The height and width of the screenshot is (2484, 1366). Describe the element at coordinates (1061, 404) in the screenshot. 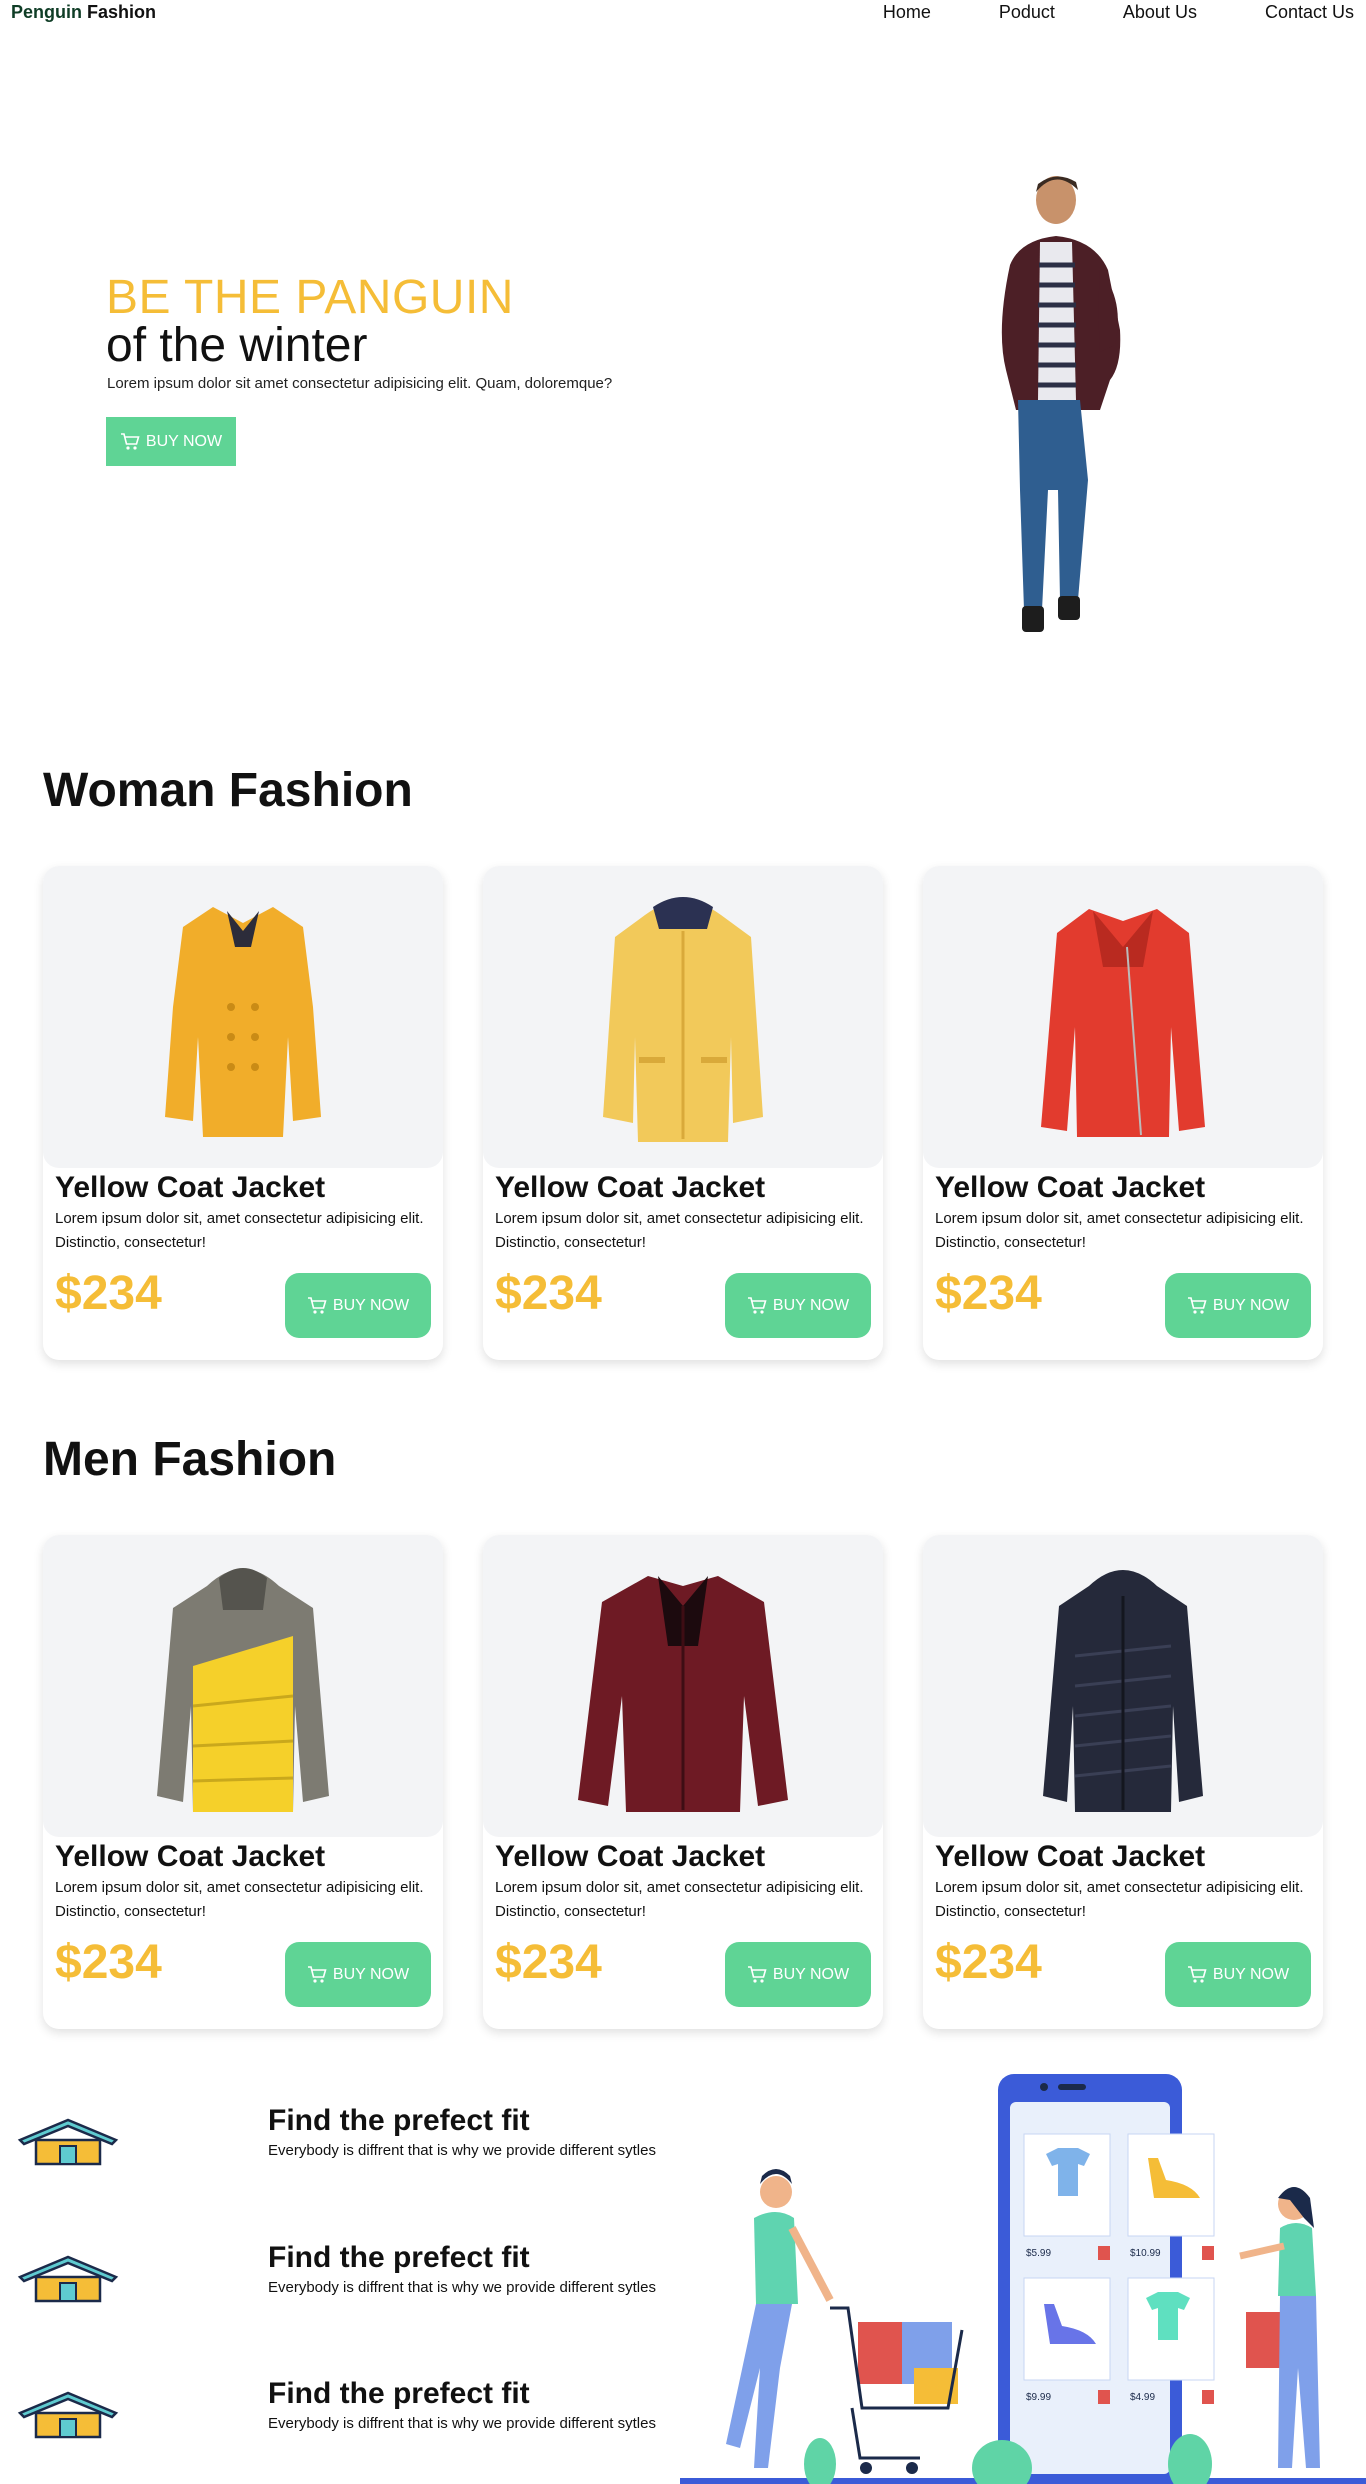

I see `hero-model-image` at that location.